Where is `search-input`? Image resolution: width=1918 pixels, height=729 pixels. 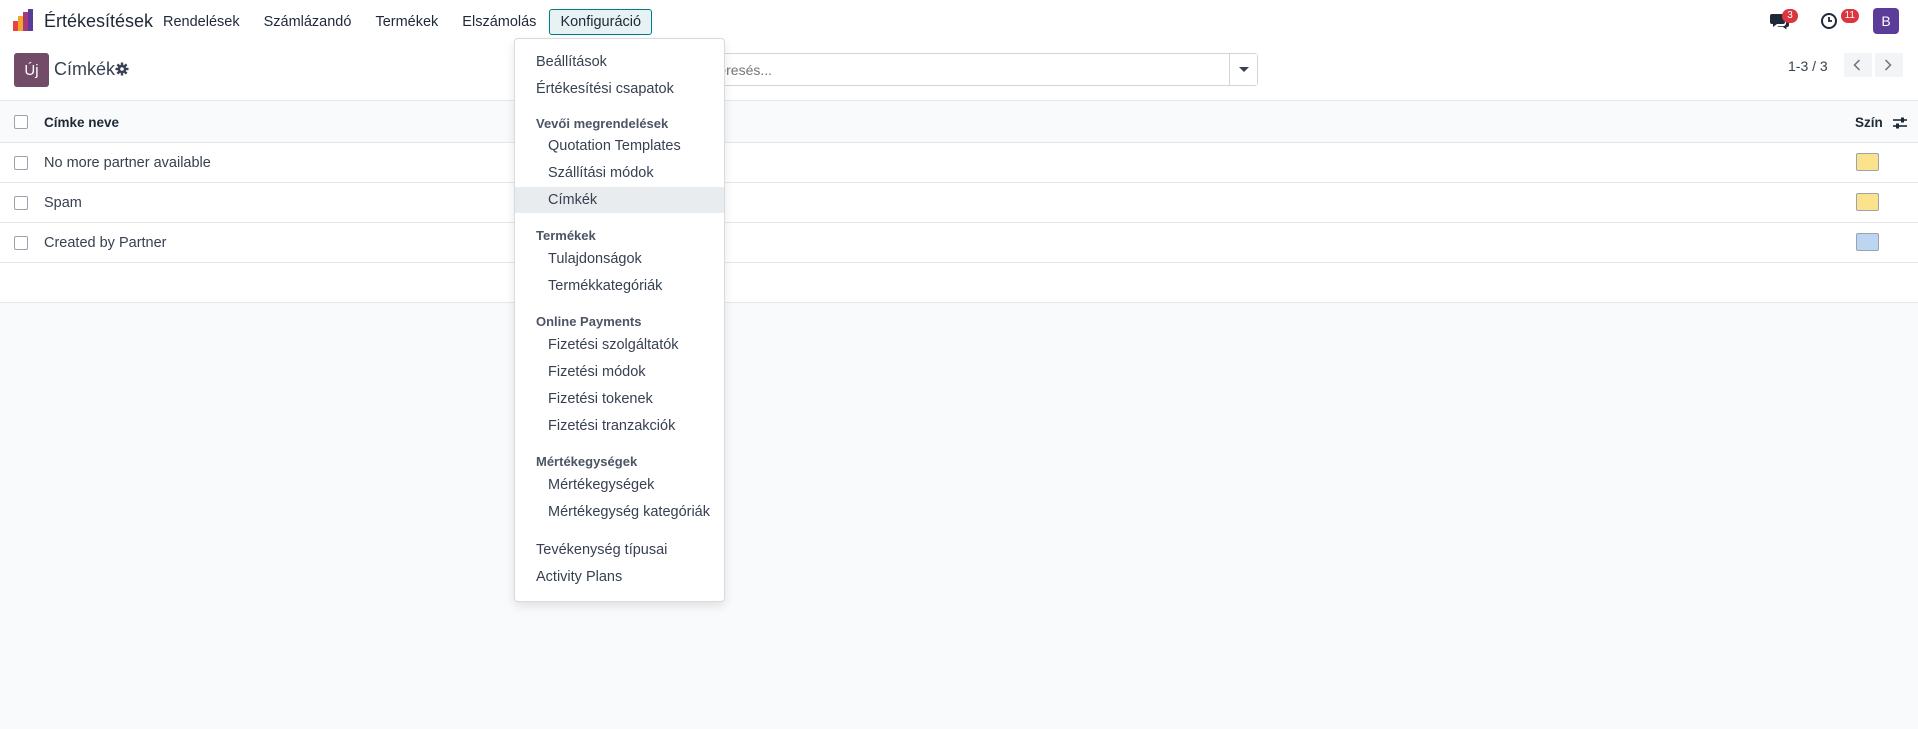
search-input is located at coordinates (959, 69).